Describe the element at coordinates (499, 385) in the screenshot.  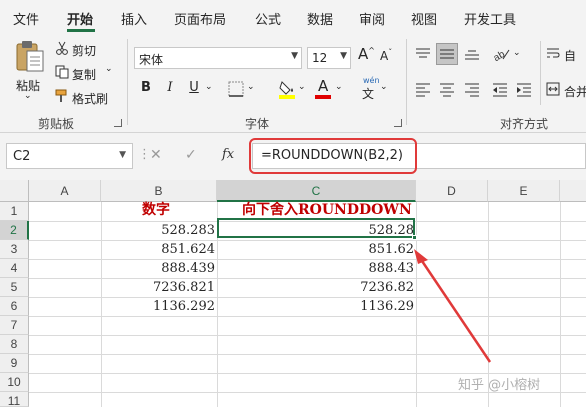
I see `watermark: 知乎 @小榕树` at that location.